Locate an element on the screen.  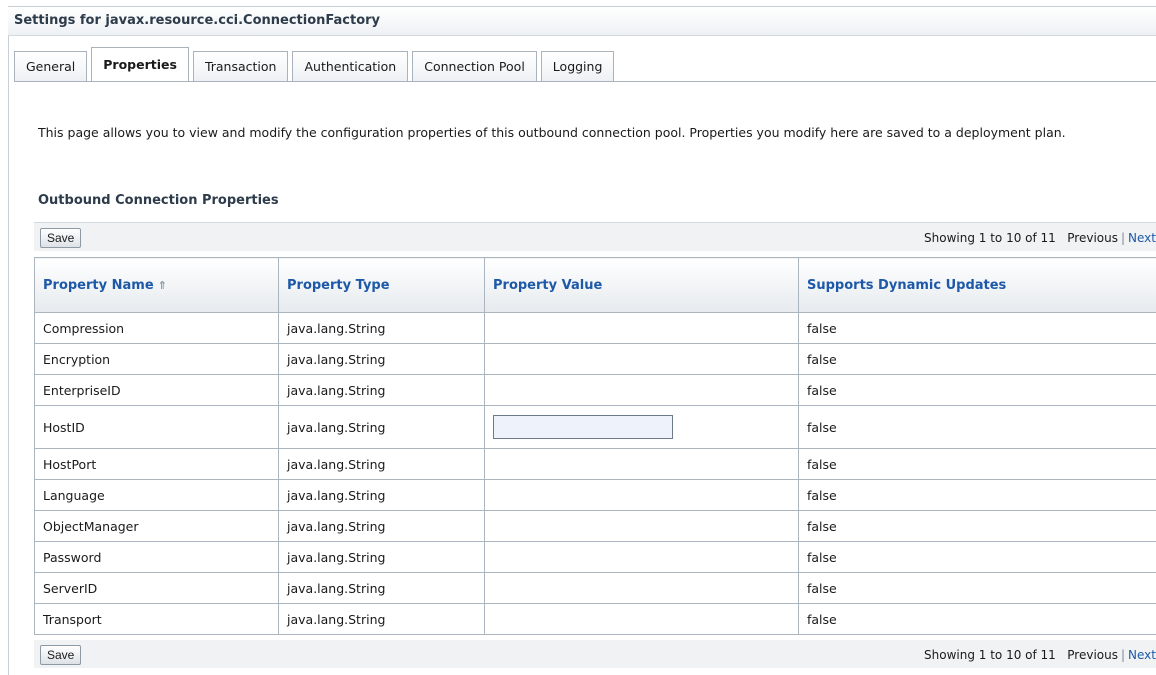
column-header-label: Supports Dynamic Updates is located at coordinates (907, 285).